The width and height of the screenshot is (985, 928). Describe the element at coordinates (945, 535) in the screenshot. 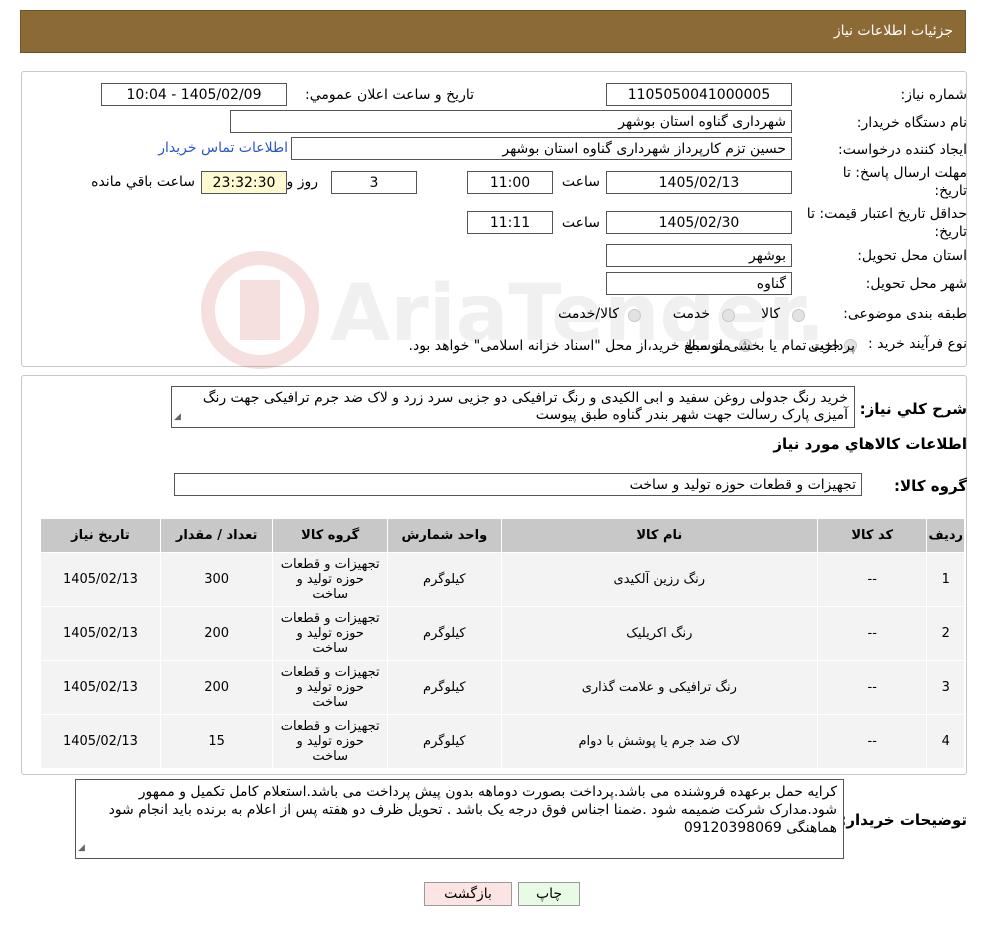

I see `col-row: رديف` at that location.